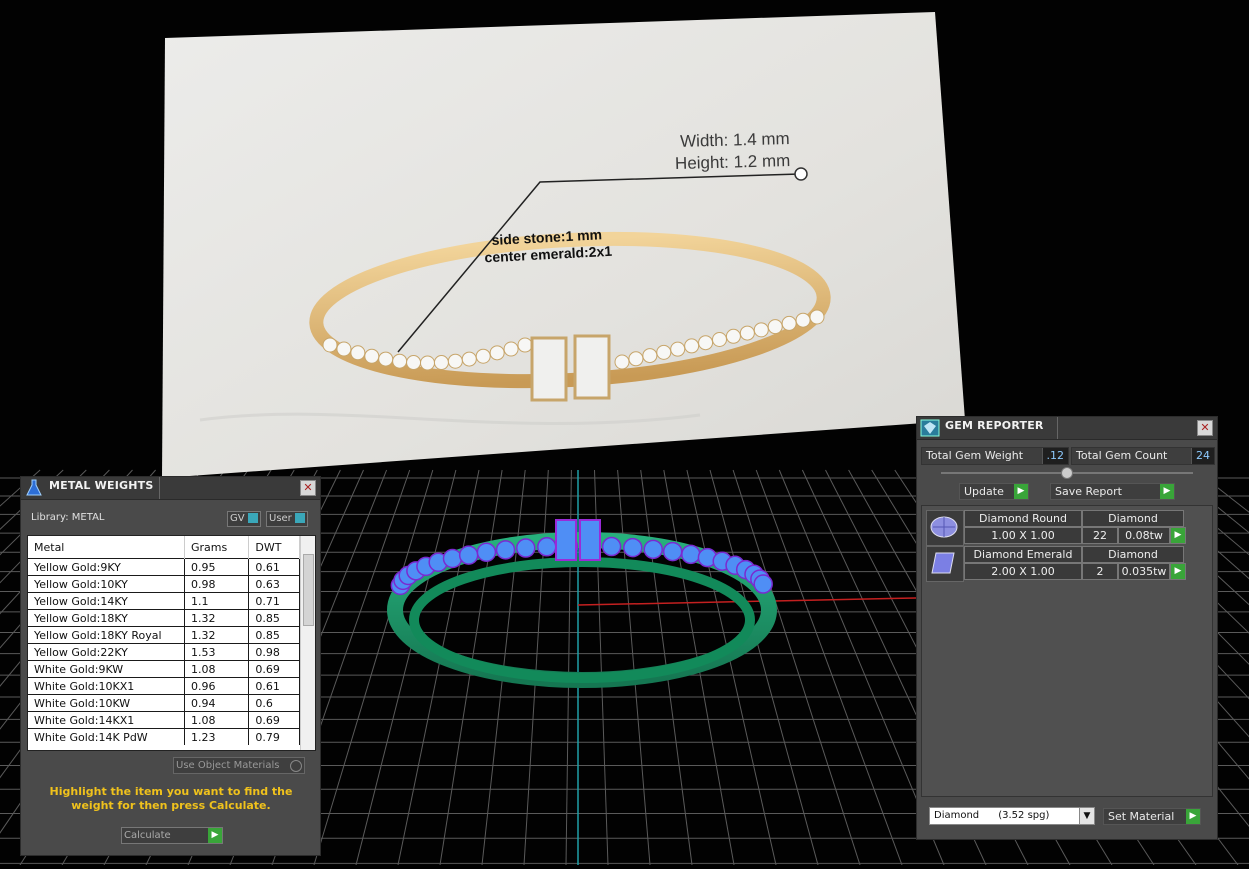  I want to click on update-button: Update ▶, so click(994, 491).